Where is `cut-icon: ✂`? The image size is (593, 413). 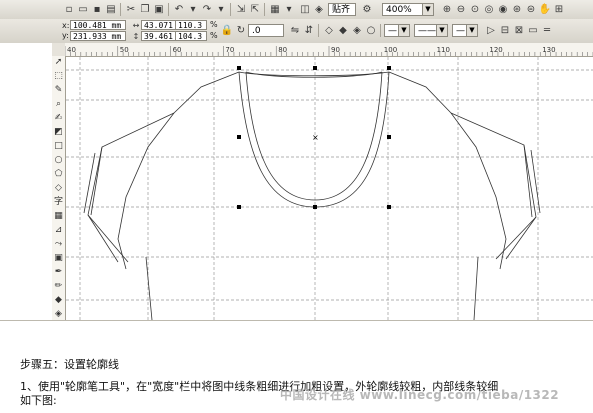 cut-icon: ✂ is located at coordinates (131, 9).